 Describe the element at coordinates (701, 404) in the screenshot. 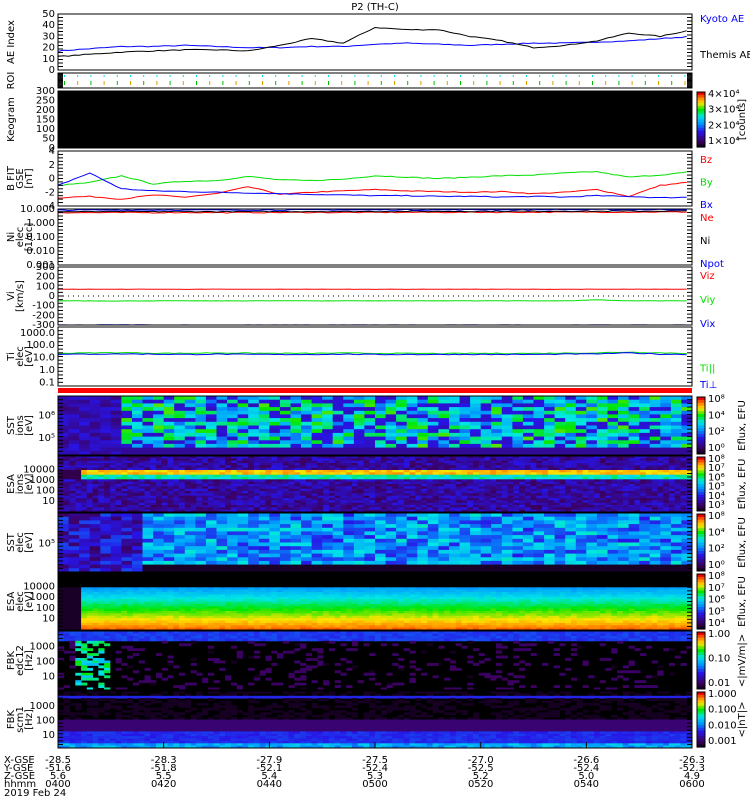

I see `colorbar-swatch` at that location.